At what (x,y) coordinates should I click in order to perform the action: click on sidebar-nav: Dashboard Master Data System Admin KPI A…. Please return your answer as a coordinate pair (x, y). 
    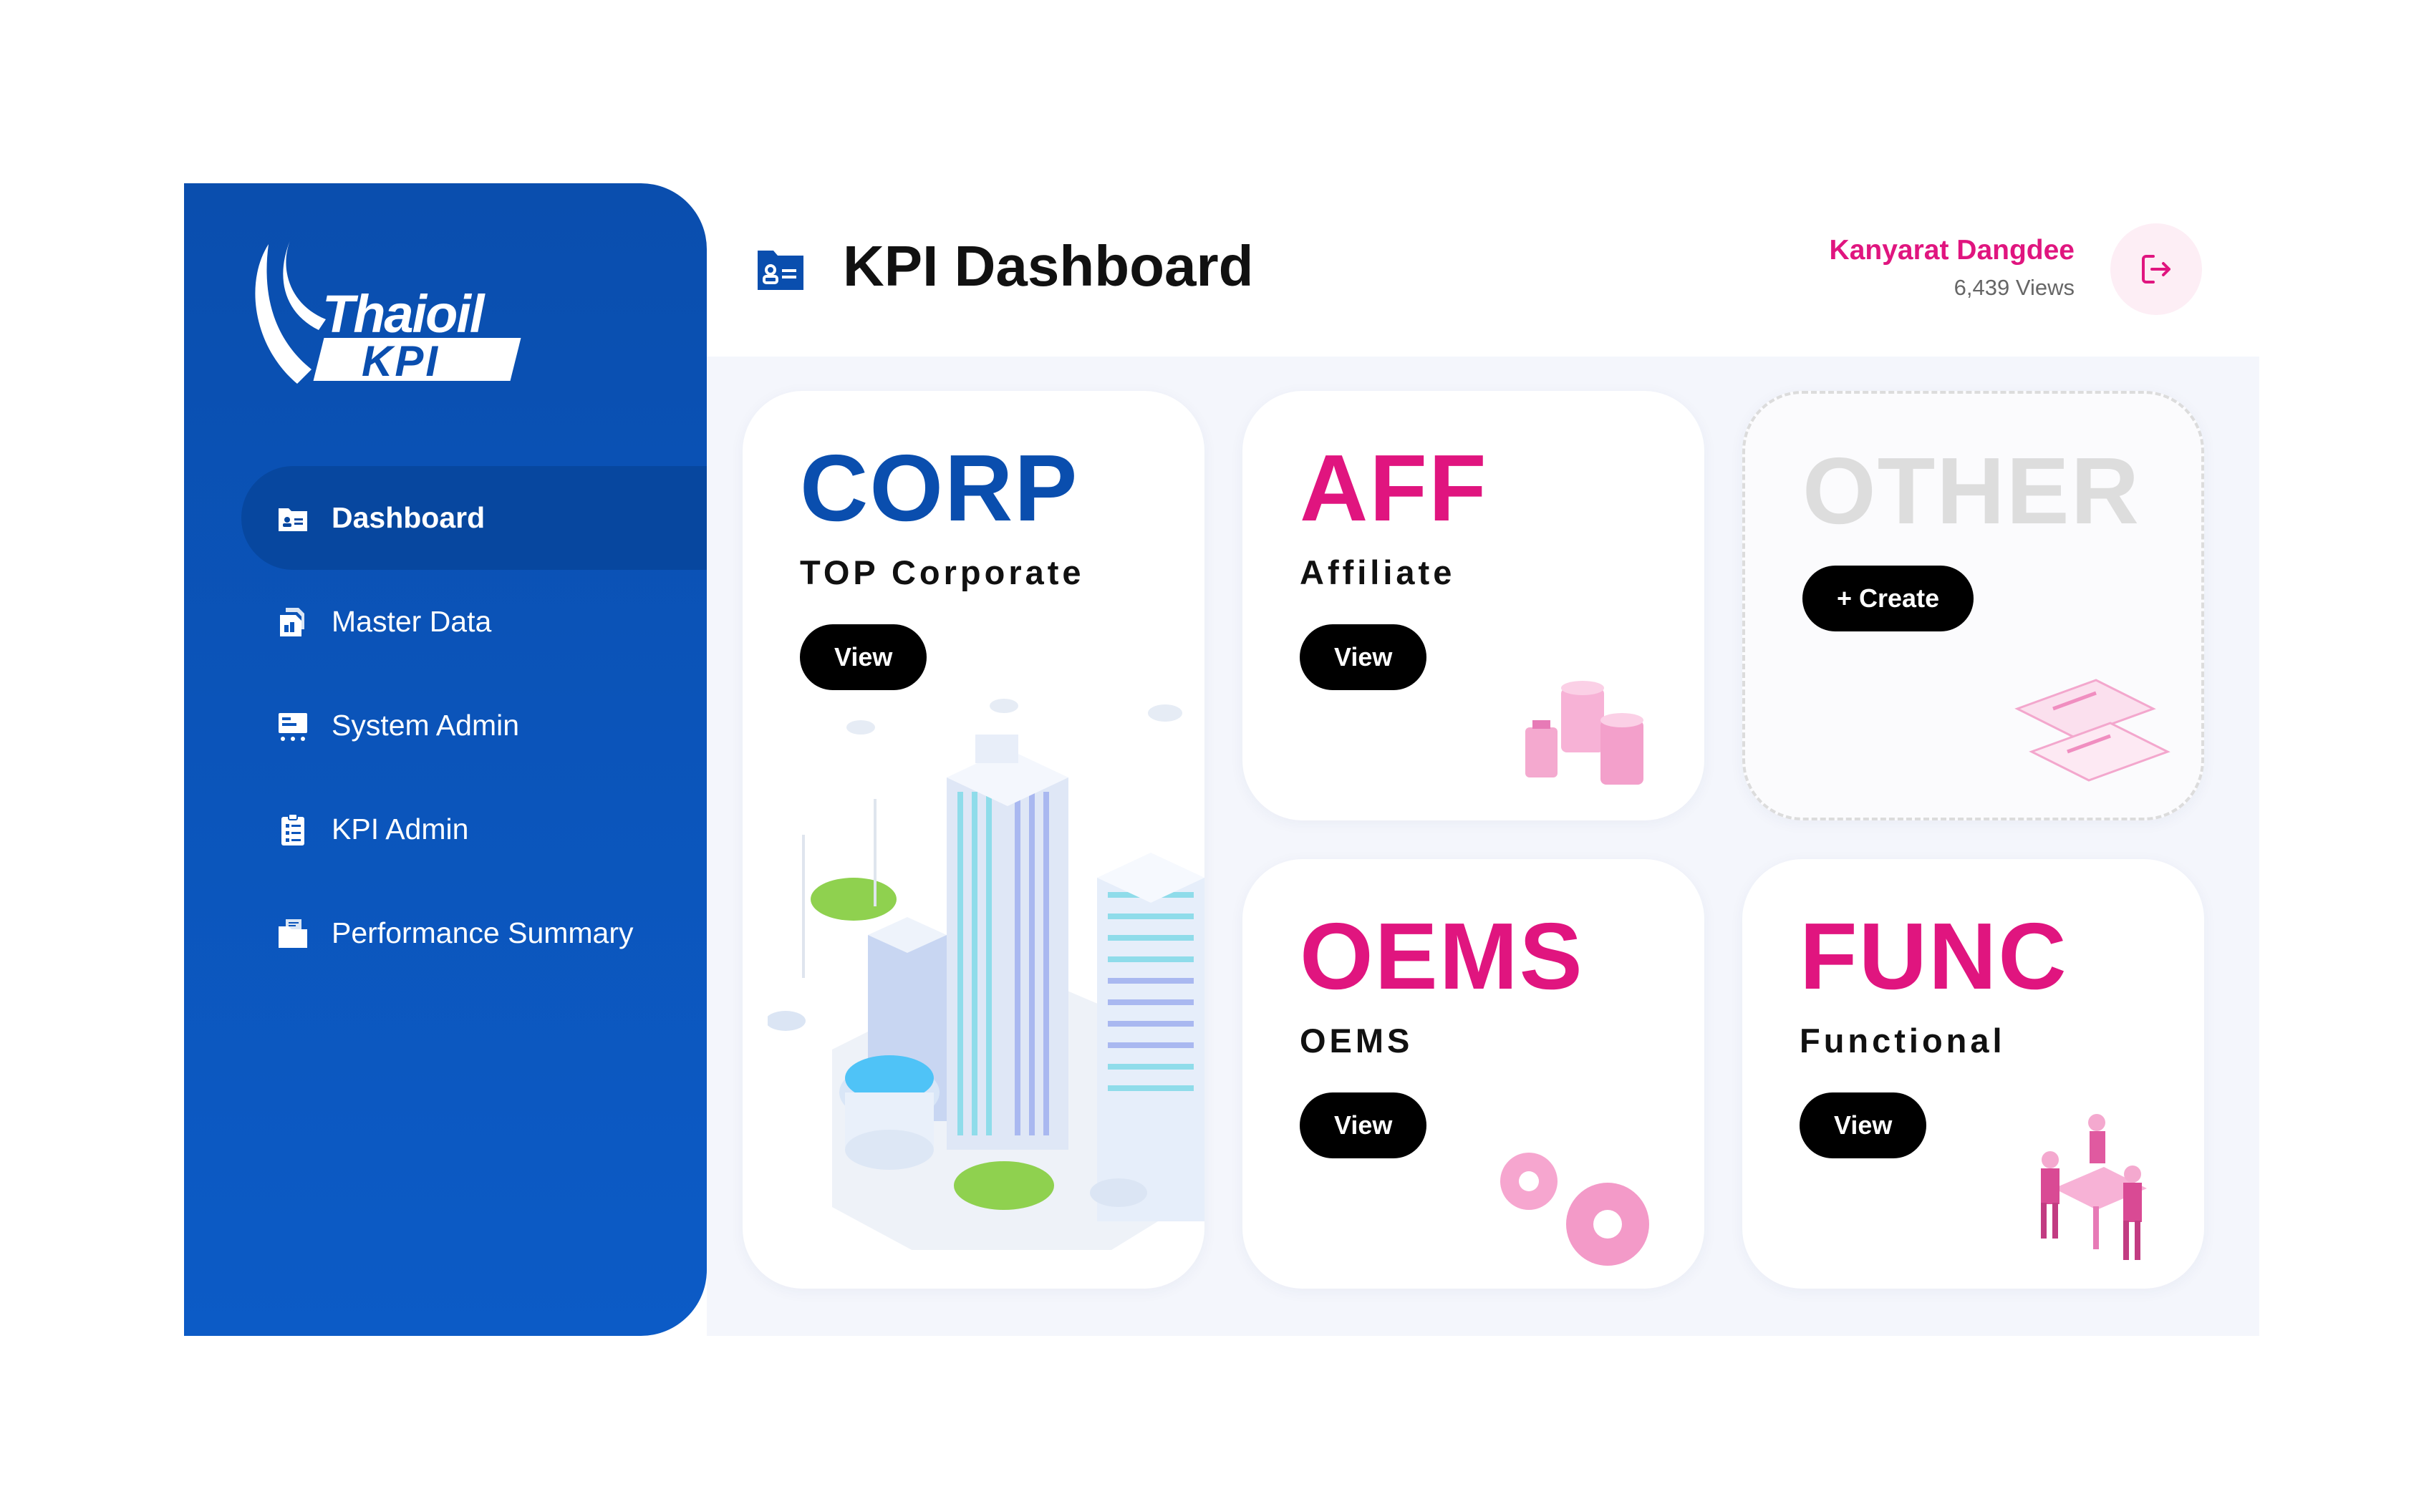
    Looking at the image, I should click on (474, 725).